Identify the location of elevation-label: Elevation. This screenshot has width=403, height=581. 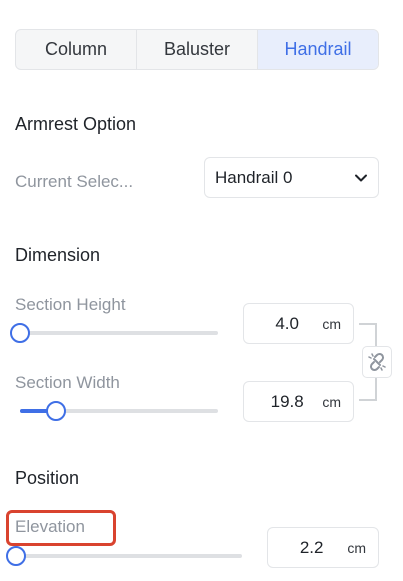
(50, 526).